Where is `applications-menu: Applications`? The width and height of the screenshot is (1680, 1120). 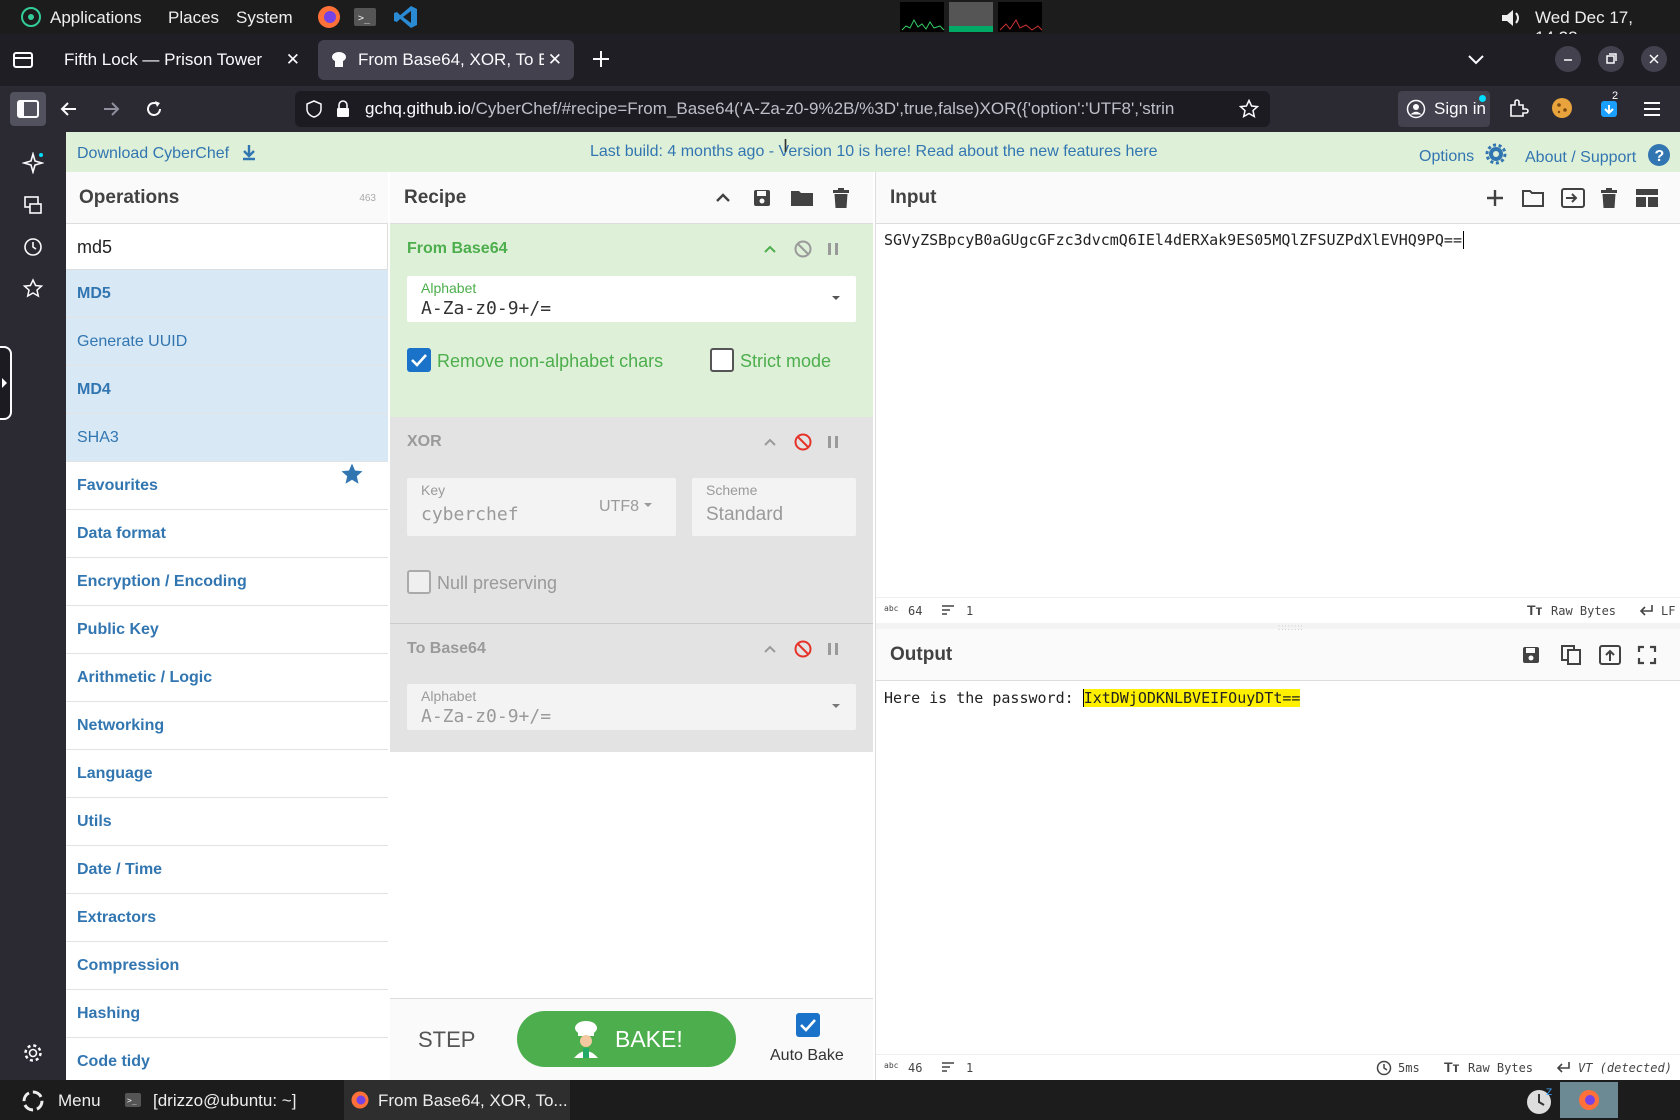
applications-menu: Applications is located at coordinates (96, 18).